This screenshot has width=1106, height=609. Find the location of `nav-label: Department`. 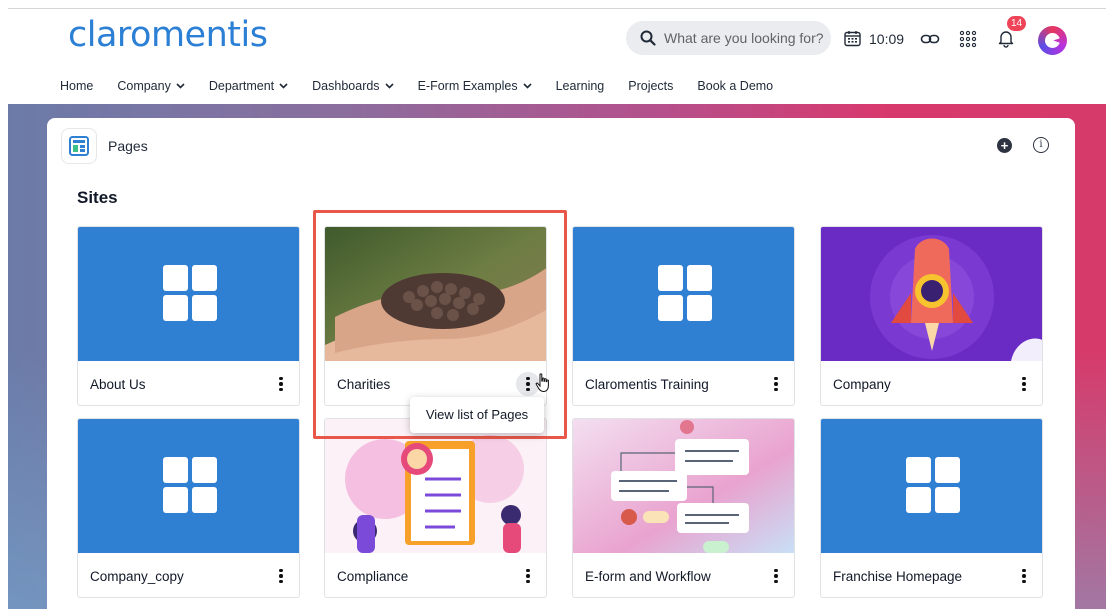

nav-label: Department is located at coordinates (241, 86).